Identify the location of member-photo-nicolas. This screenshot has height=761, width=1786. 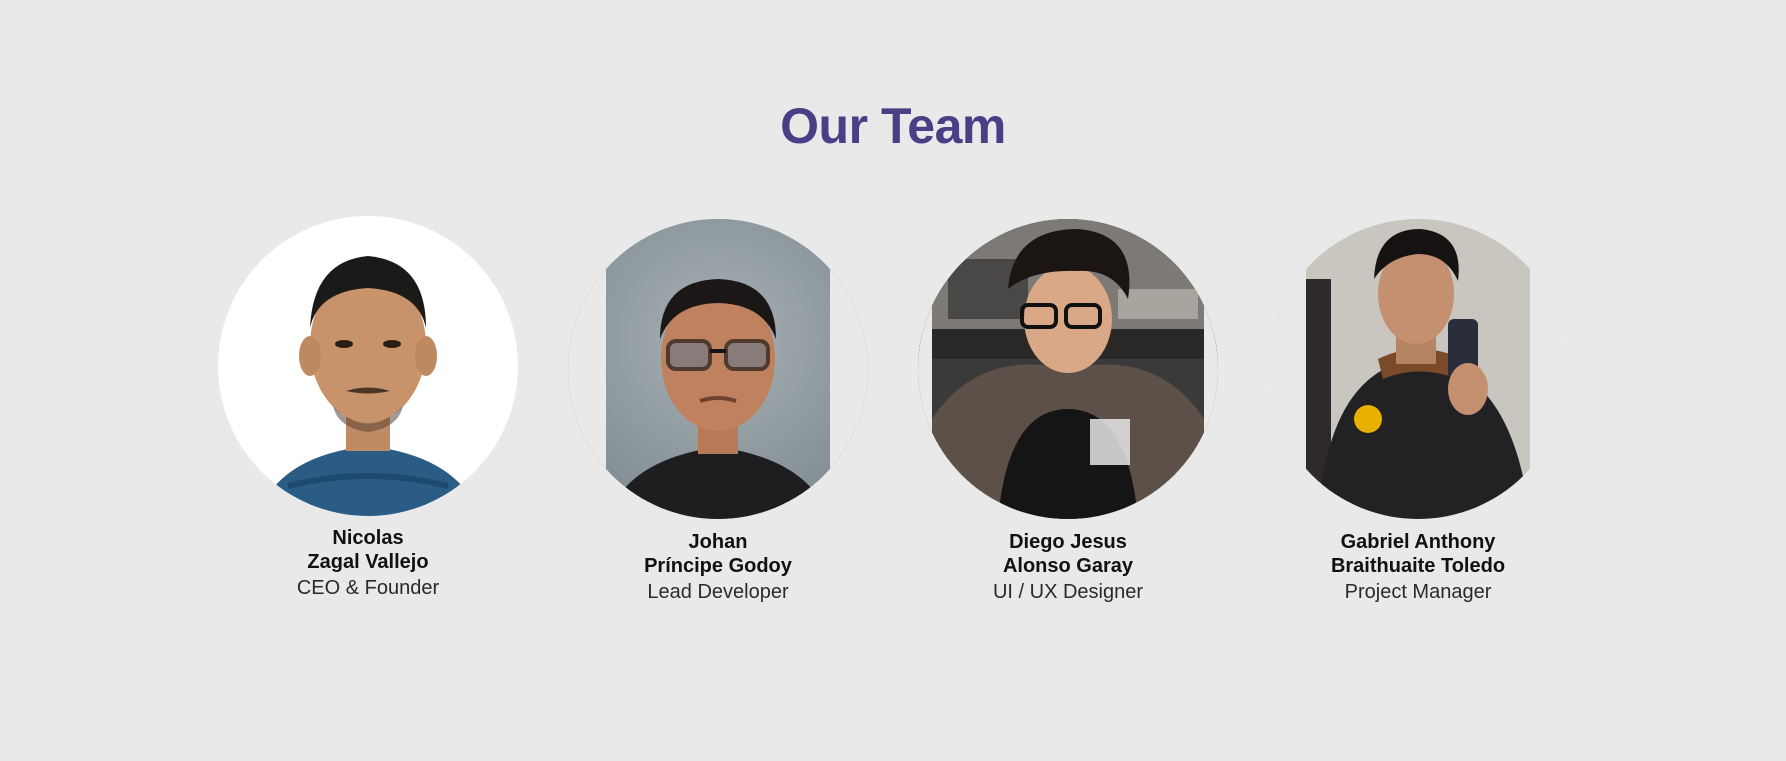
(368, 366).